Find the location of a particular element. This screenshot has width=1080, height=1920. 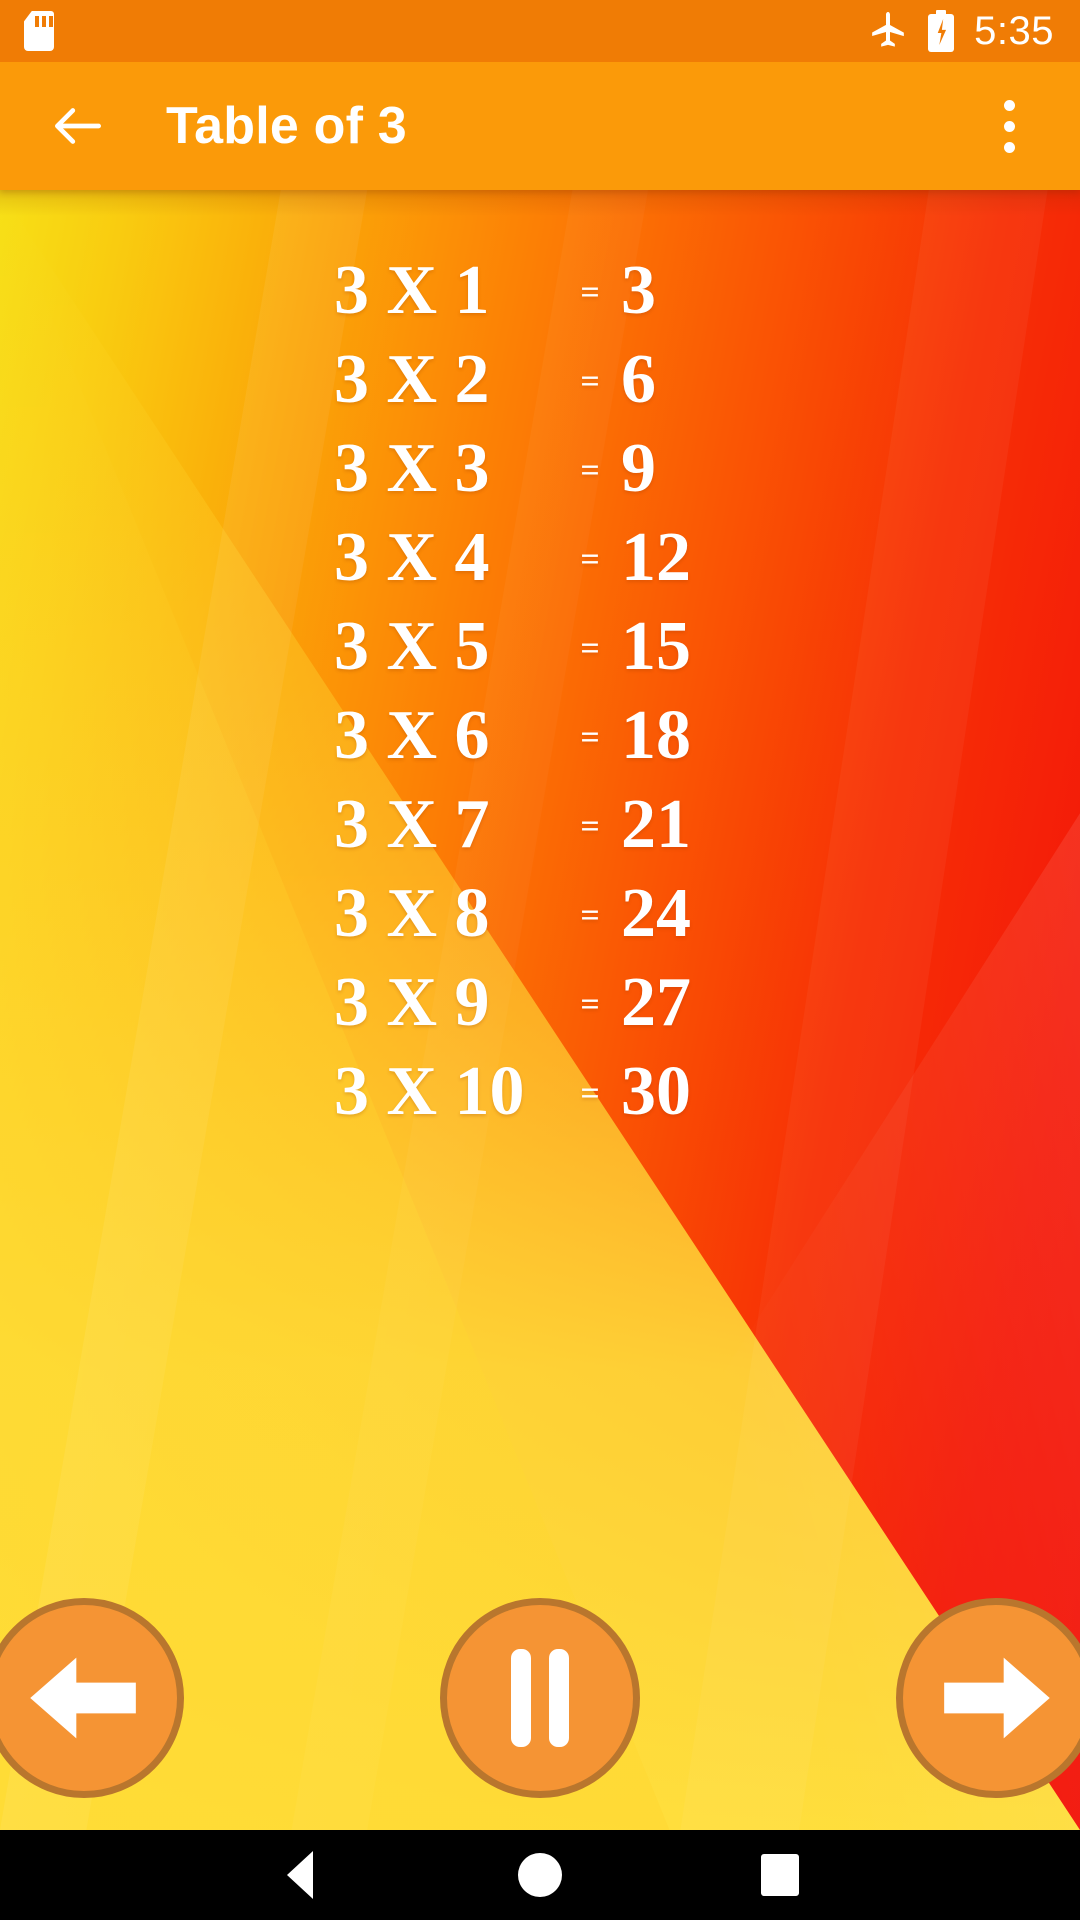

sd-card-icon is located at coordinates (39, 31).